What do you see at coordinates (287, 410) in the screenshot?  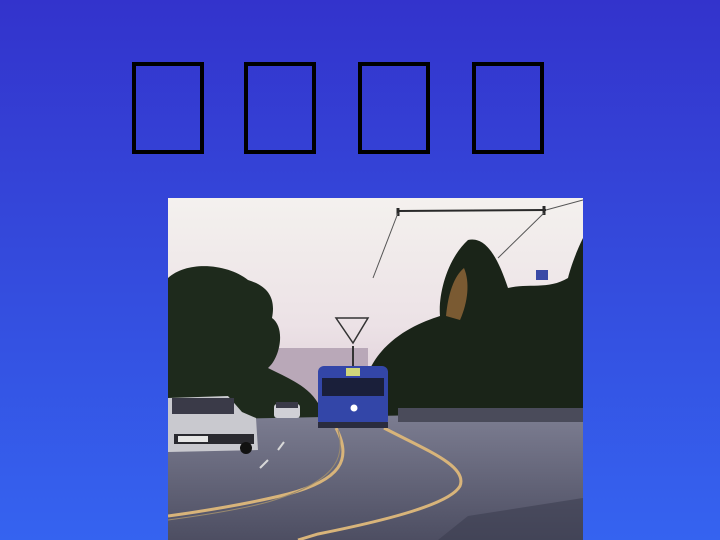 I see `car-distant` at bounding box center [287, 410].